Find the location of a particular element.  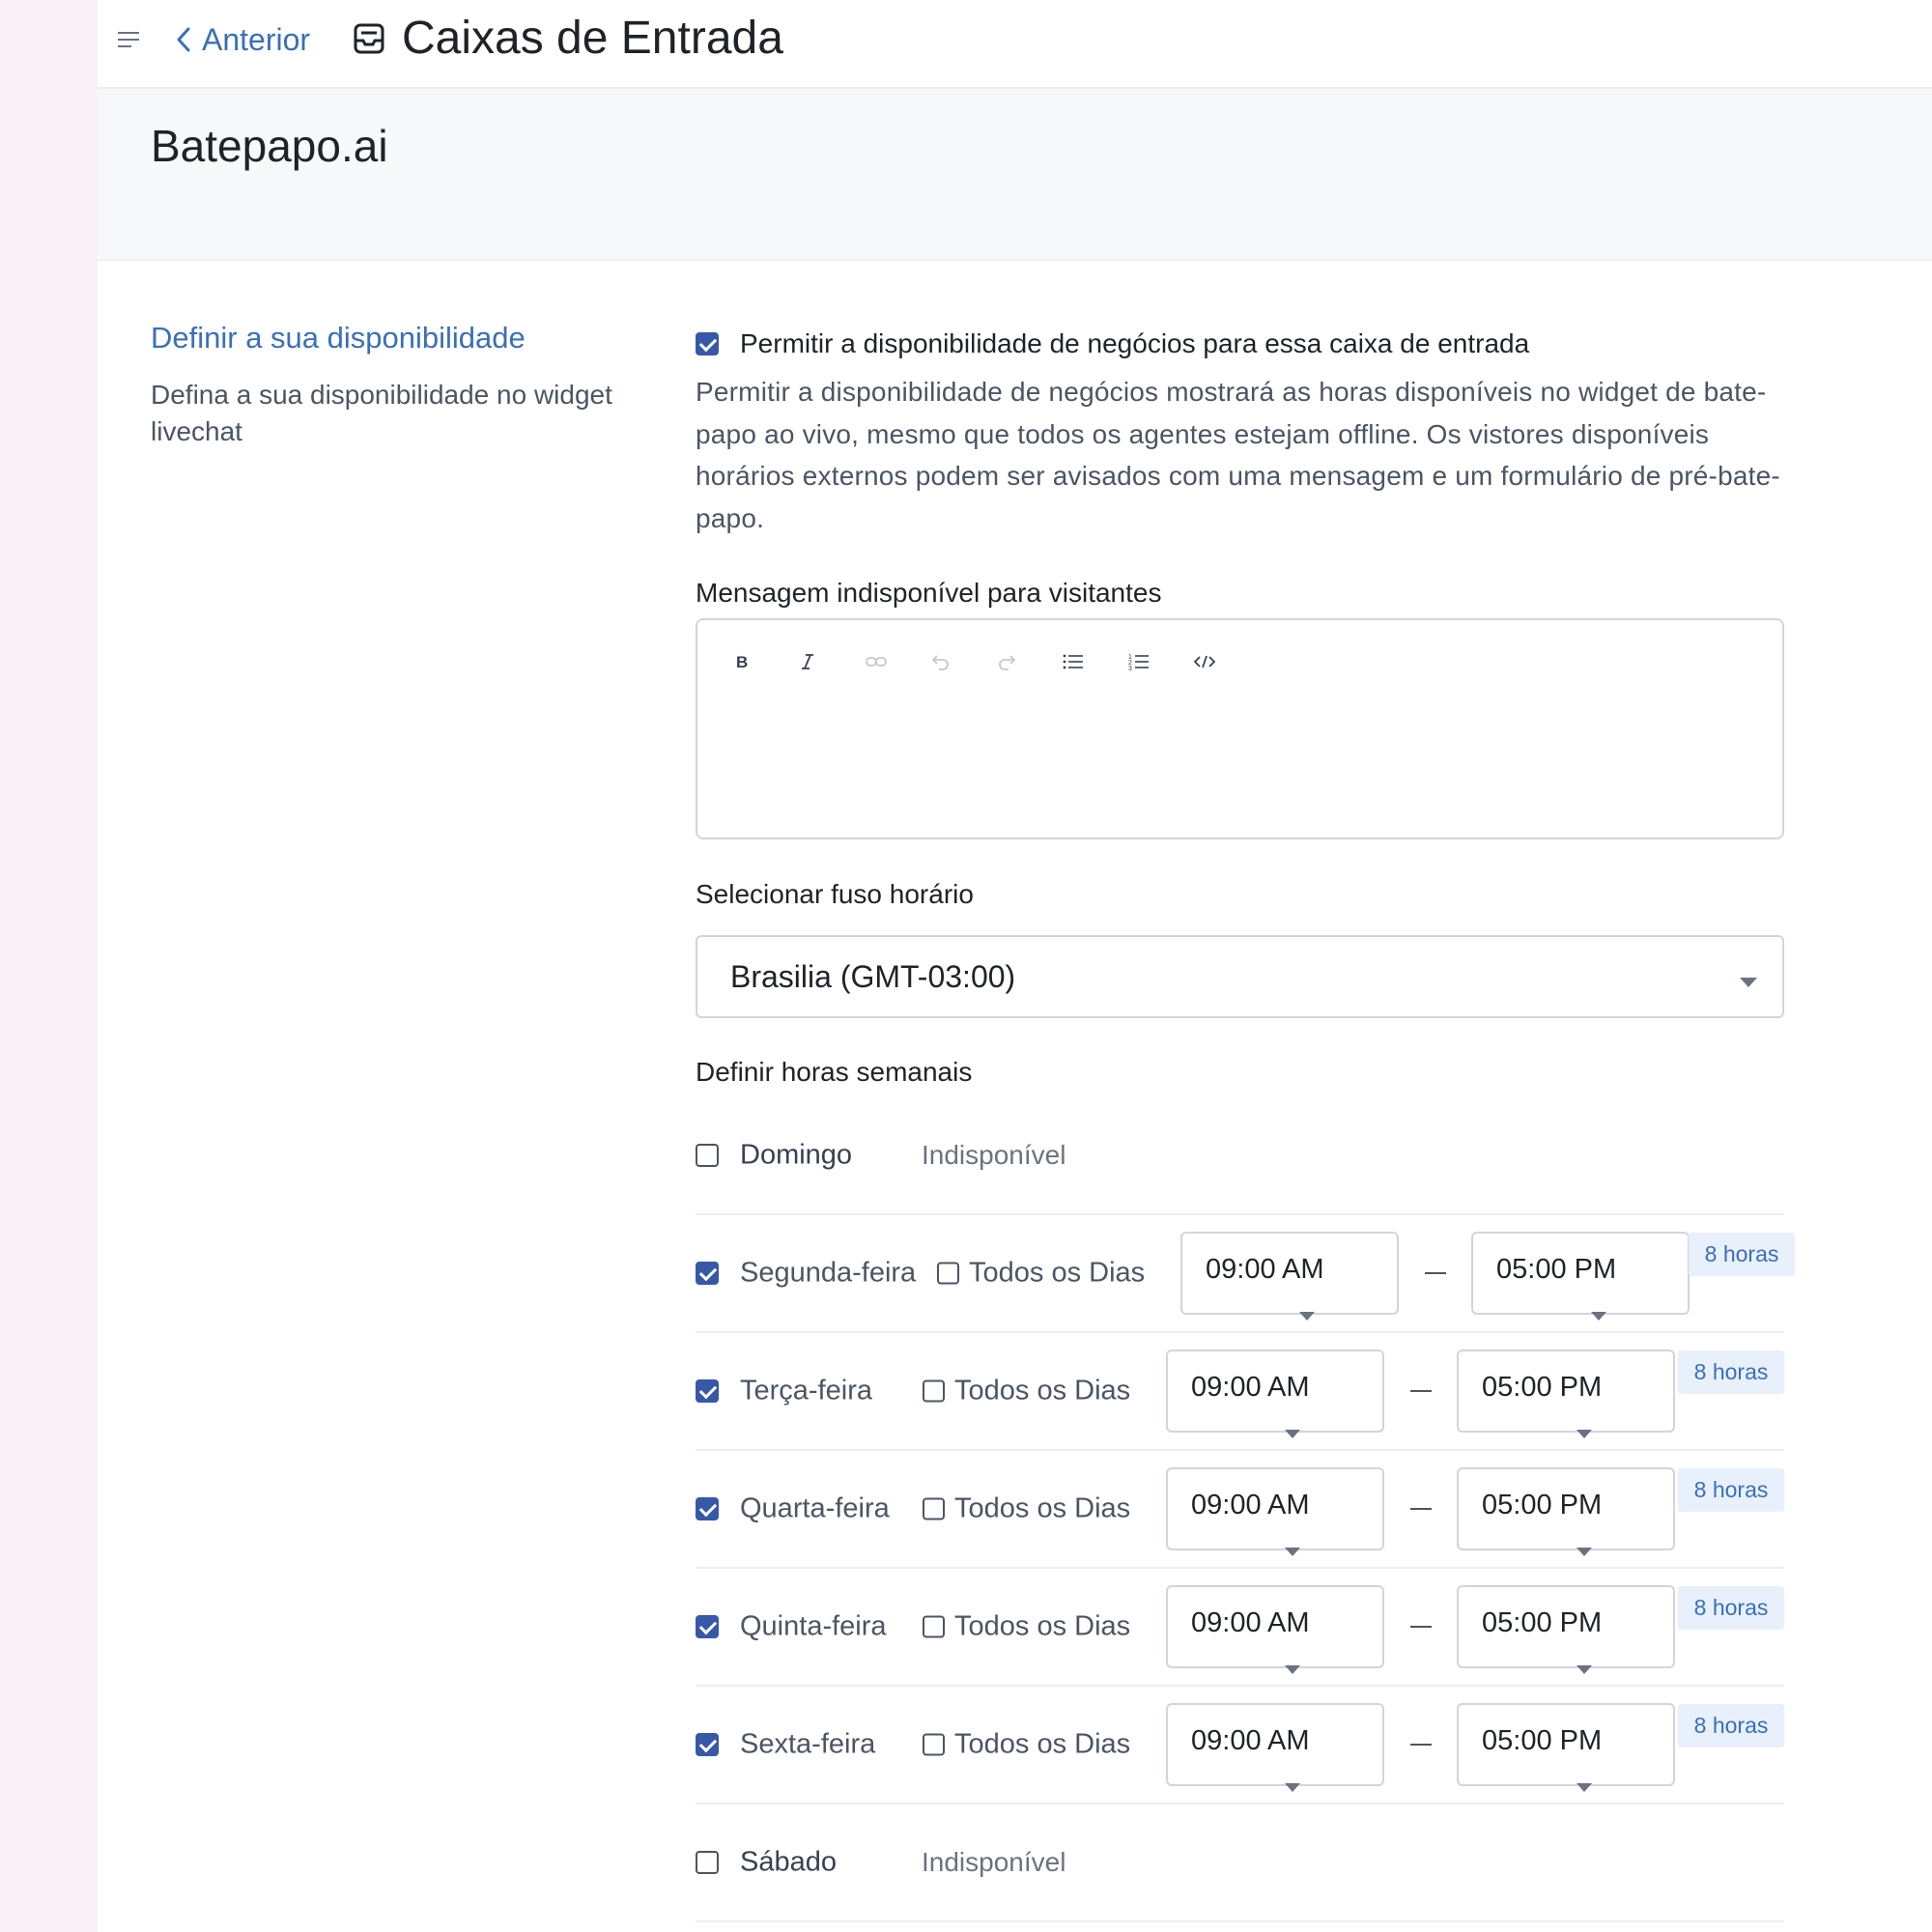

day-checkbox-sunday is located at coordinates (707, 1155).